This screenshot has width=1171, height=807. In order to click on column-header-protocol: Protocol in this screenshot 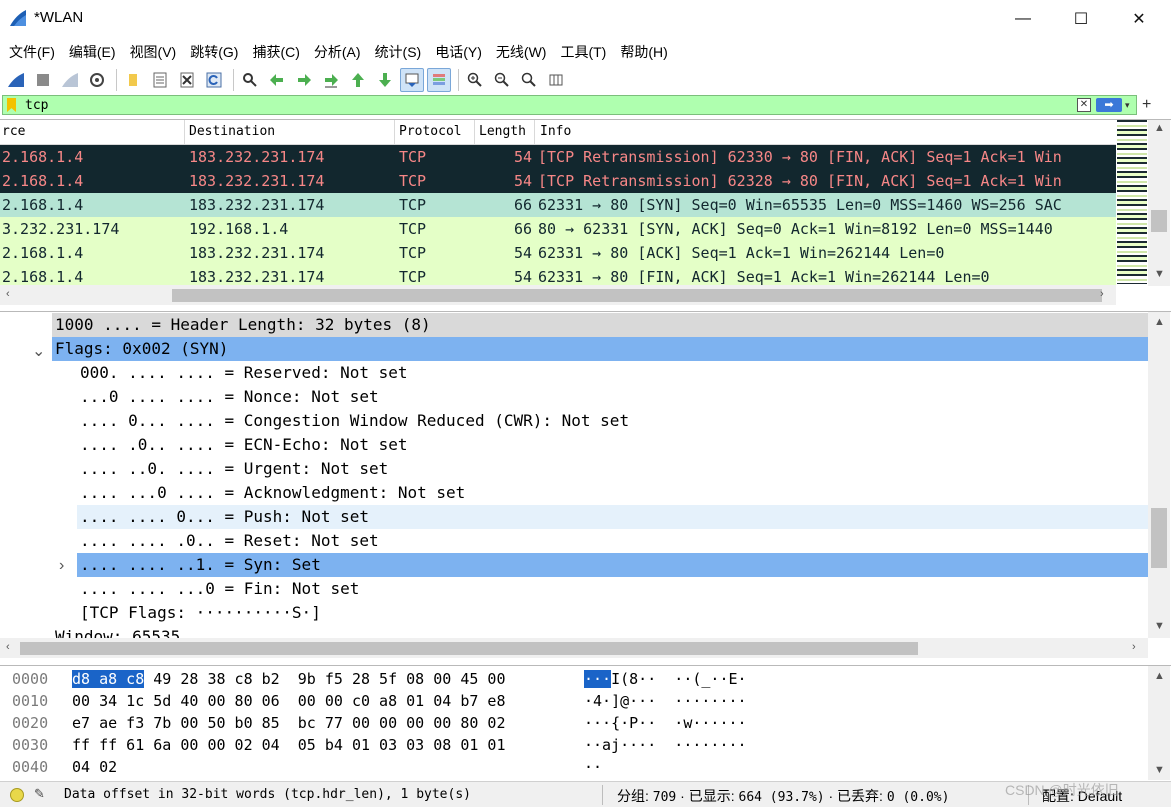, I will do `click(430, 133)`.